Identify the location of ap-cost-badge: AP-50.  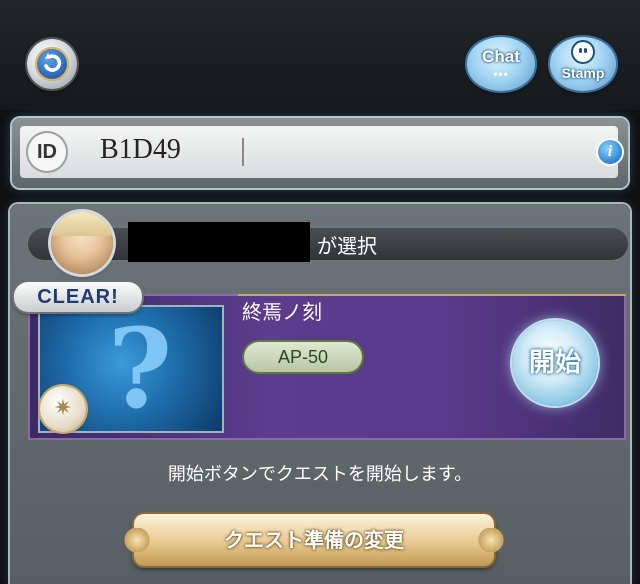
(303, 357).